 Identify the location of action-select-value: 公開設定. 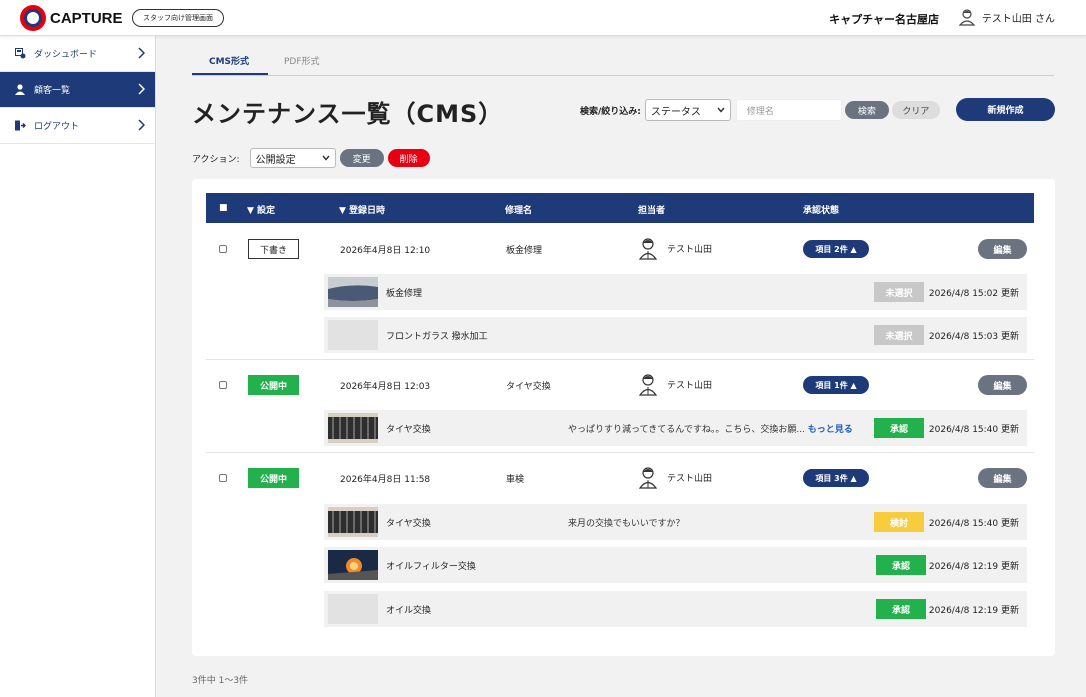
(275, 160).